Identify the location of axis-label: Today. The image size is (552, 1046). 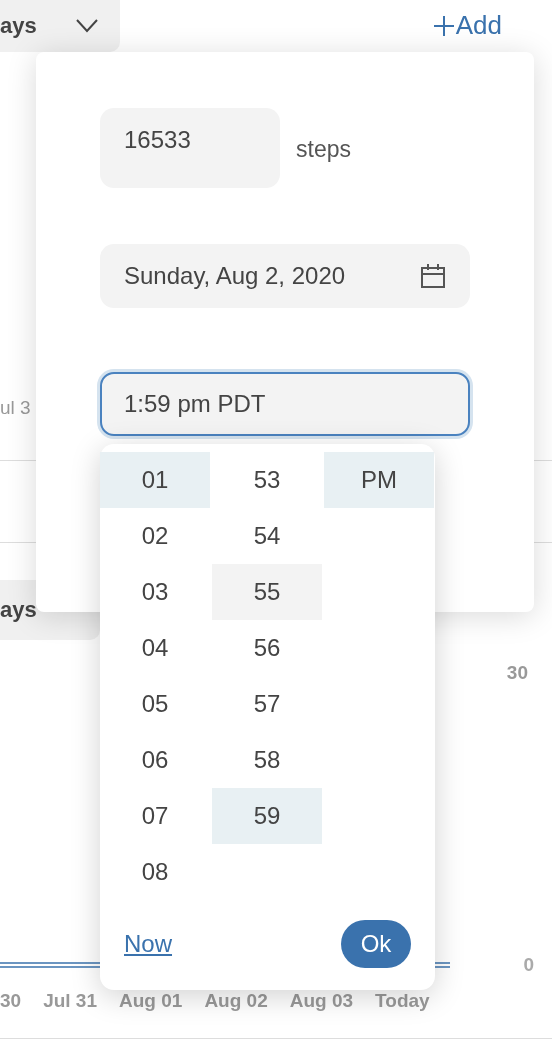
(402, 1001).